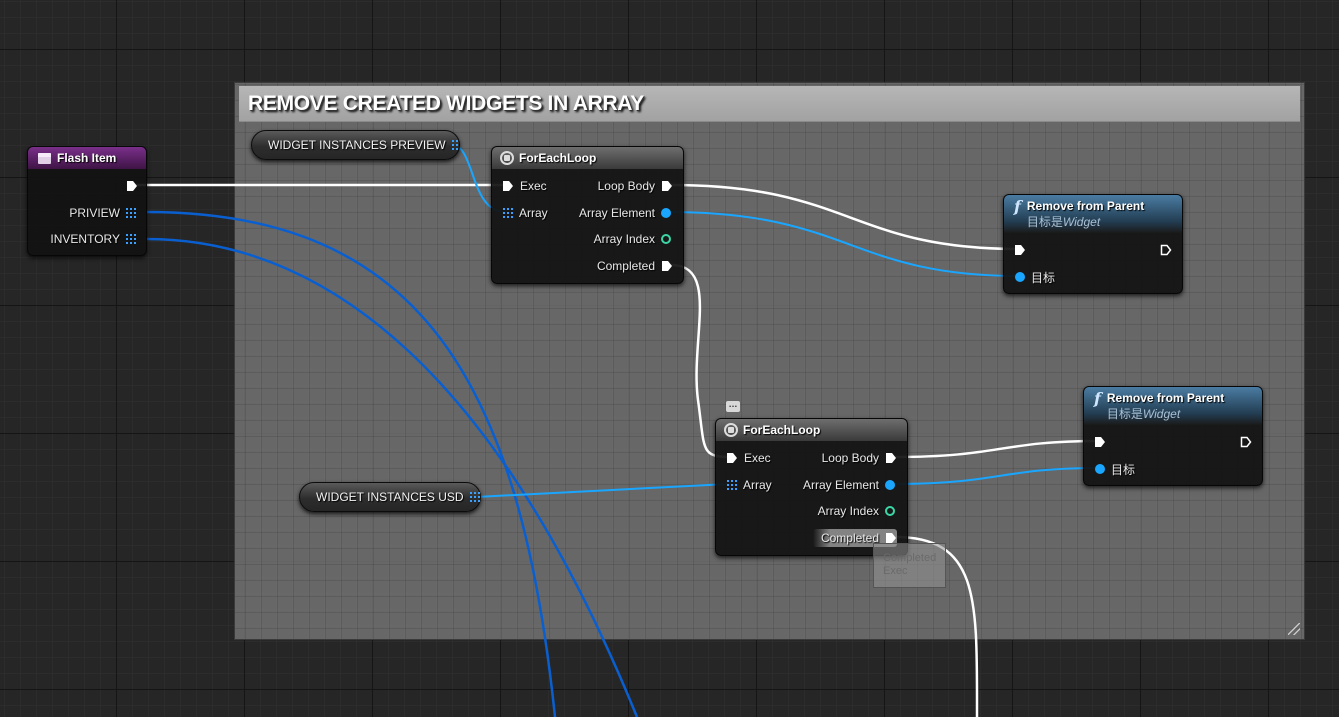 This screenshot has height=717, width=1339. I want to click on pin-label: INVENTORY, so click(85, 239).